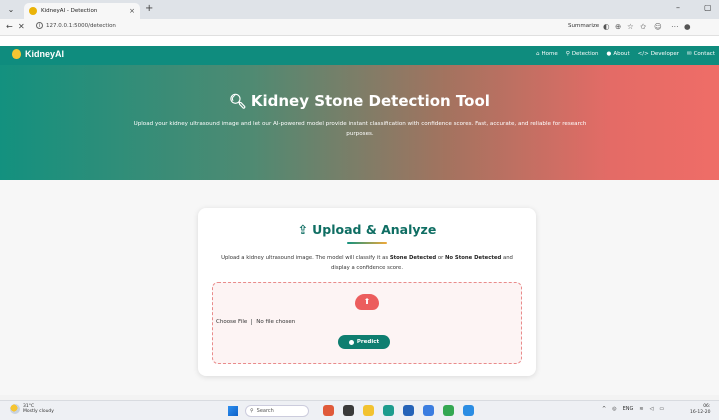 Image resolution: width=719 pixels, height=420 pixels. What do you see at coordinates (348, 410) in the screenshot?
I see `task-view-icon` at bounding box center [348, 410].